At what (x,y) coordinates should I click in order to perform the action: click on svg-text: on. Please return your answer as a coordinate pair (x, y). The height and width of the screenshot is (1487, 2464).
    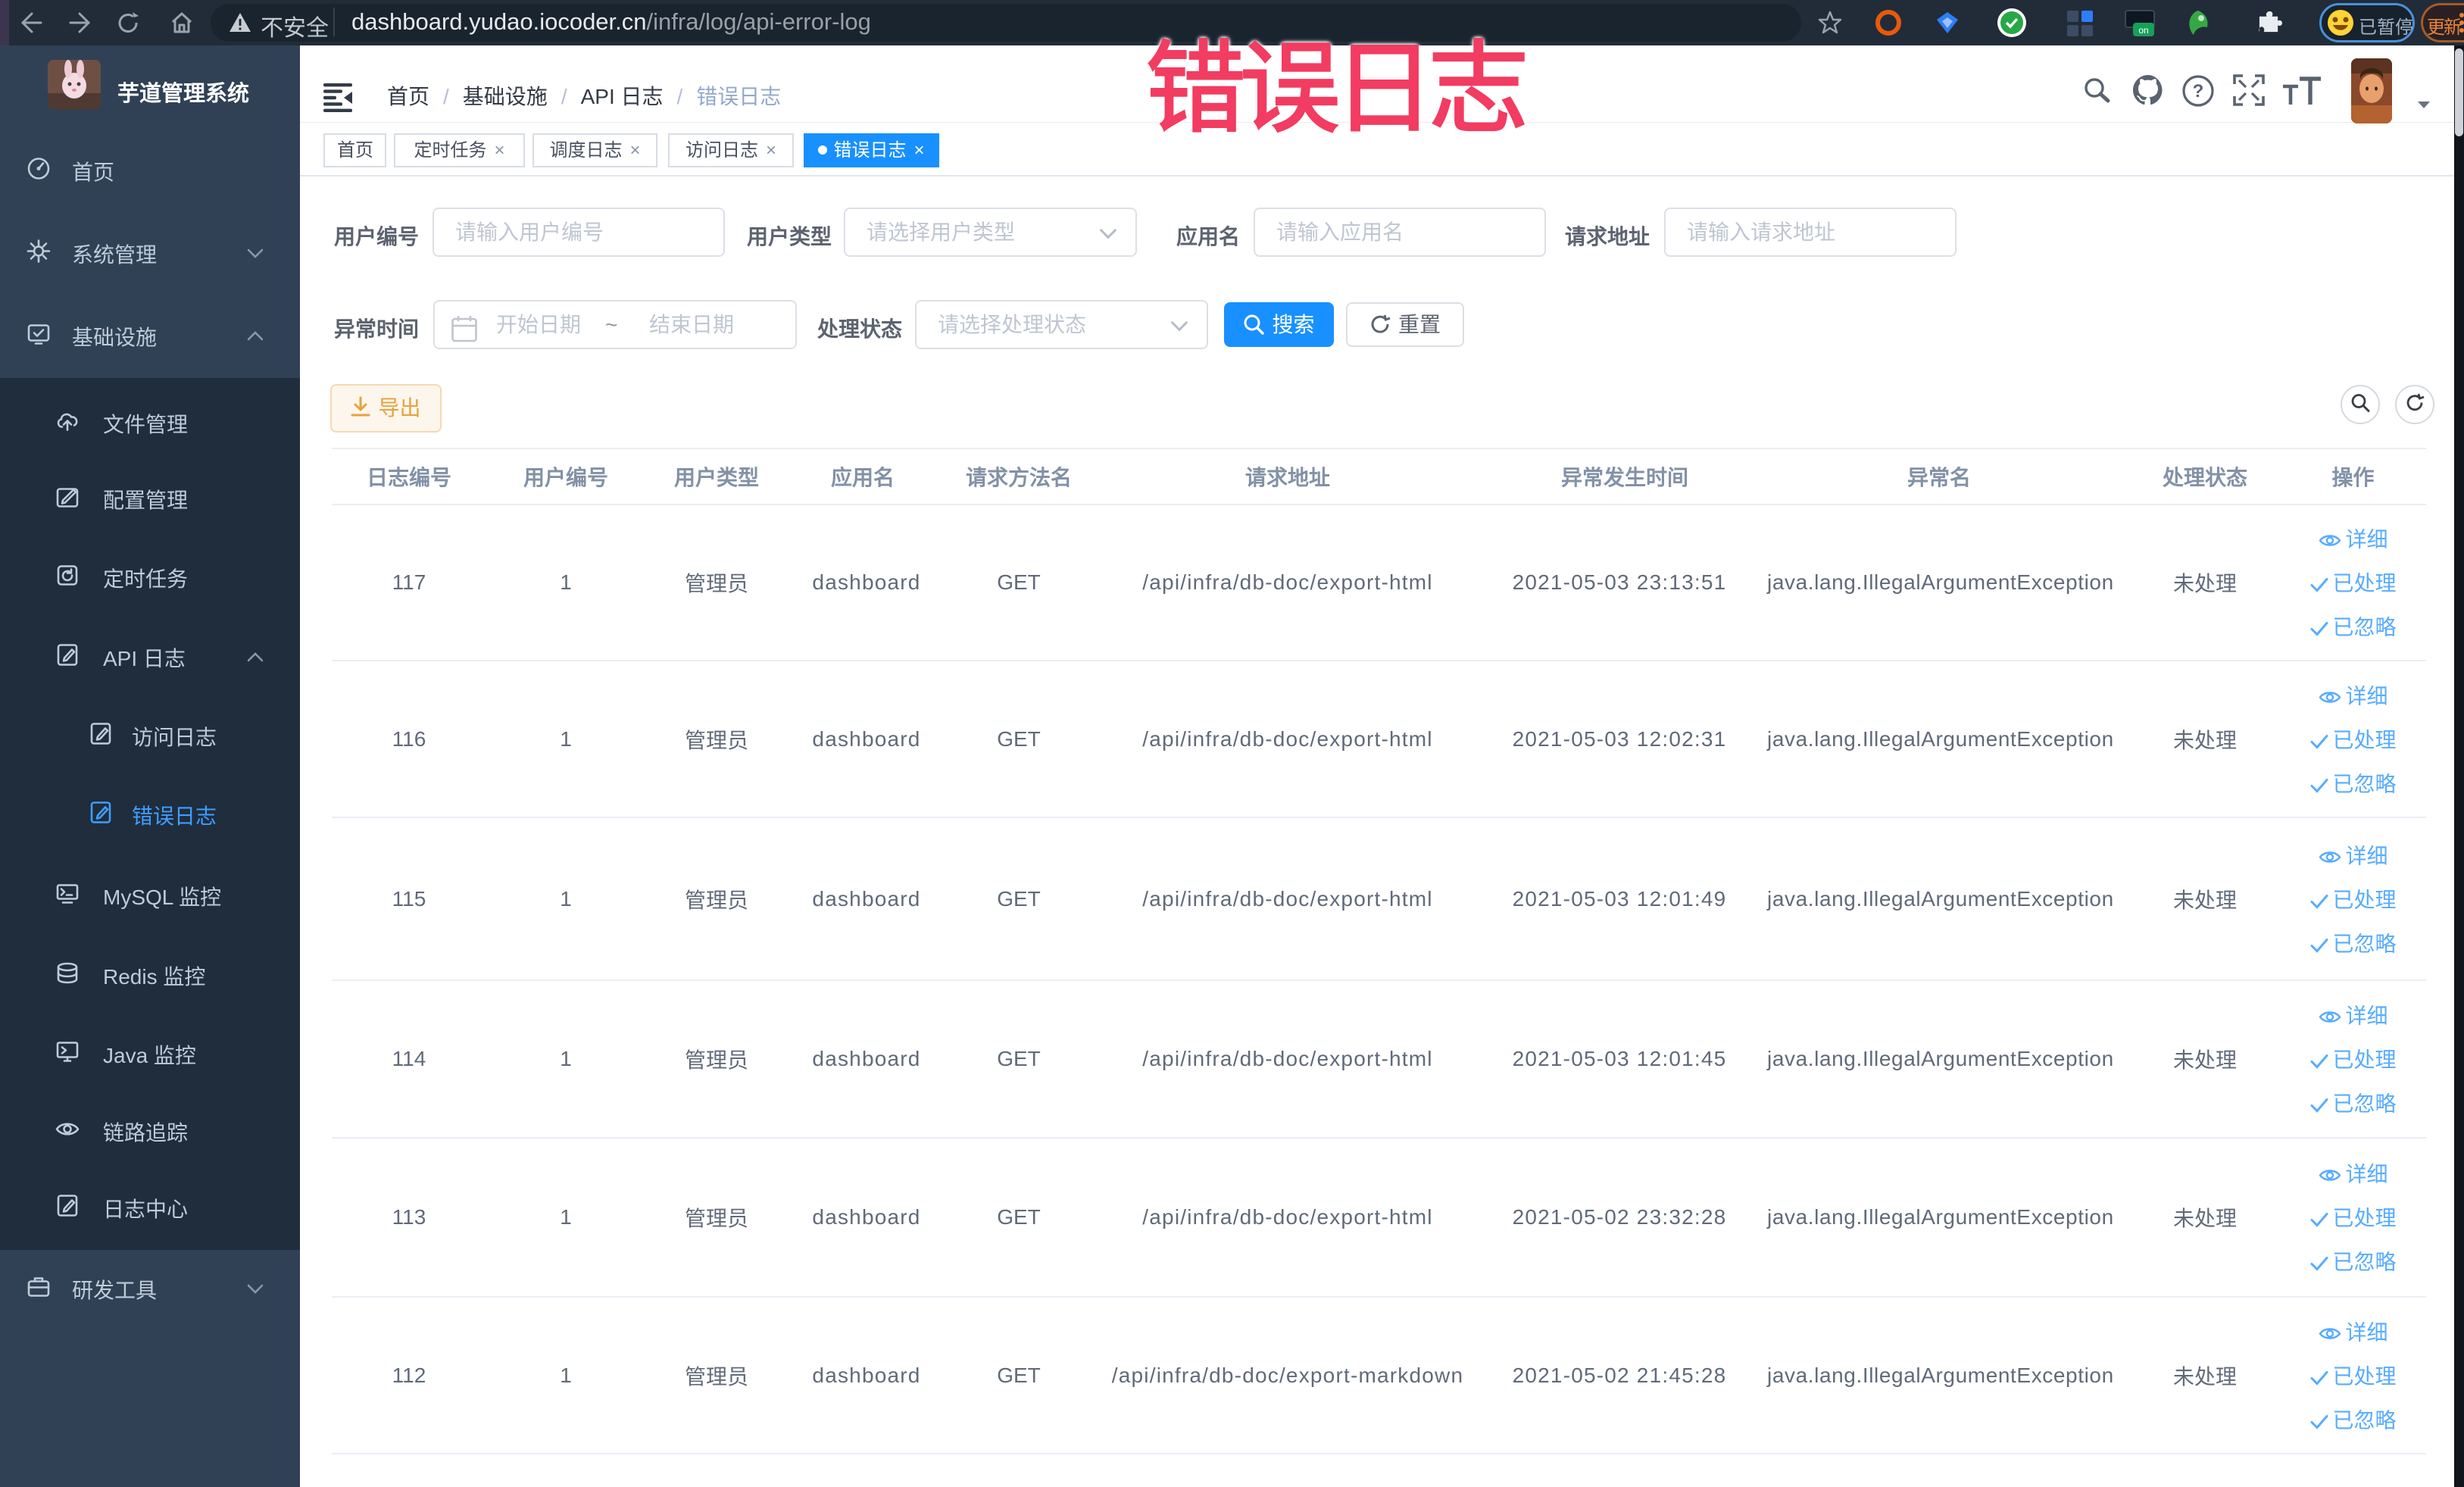
    Looking at the image, I should click on (2143, 30).